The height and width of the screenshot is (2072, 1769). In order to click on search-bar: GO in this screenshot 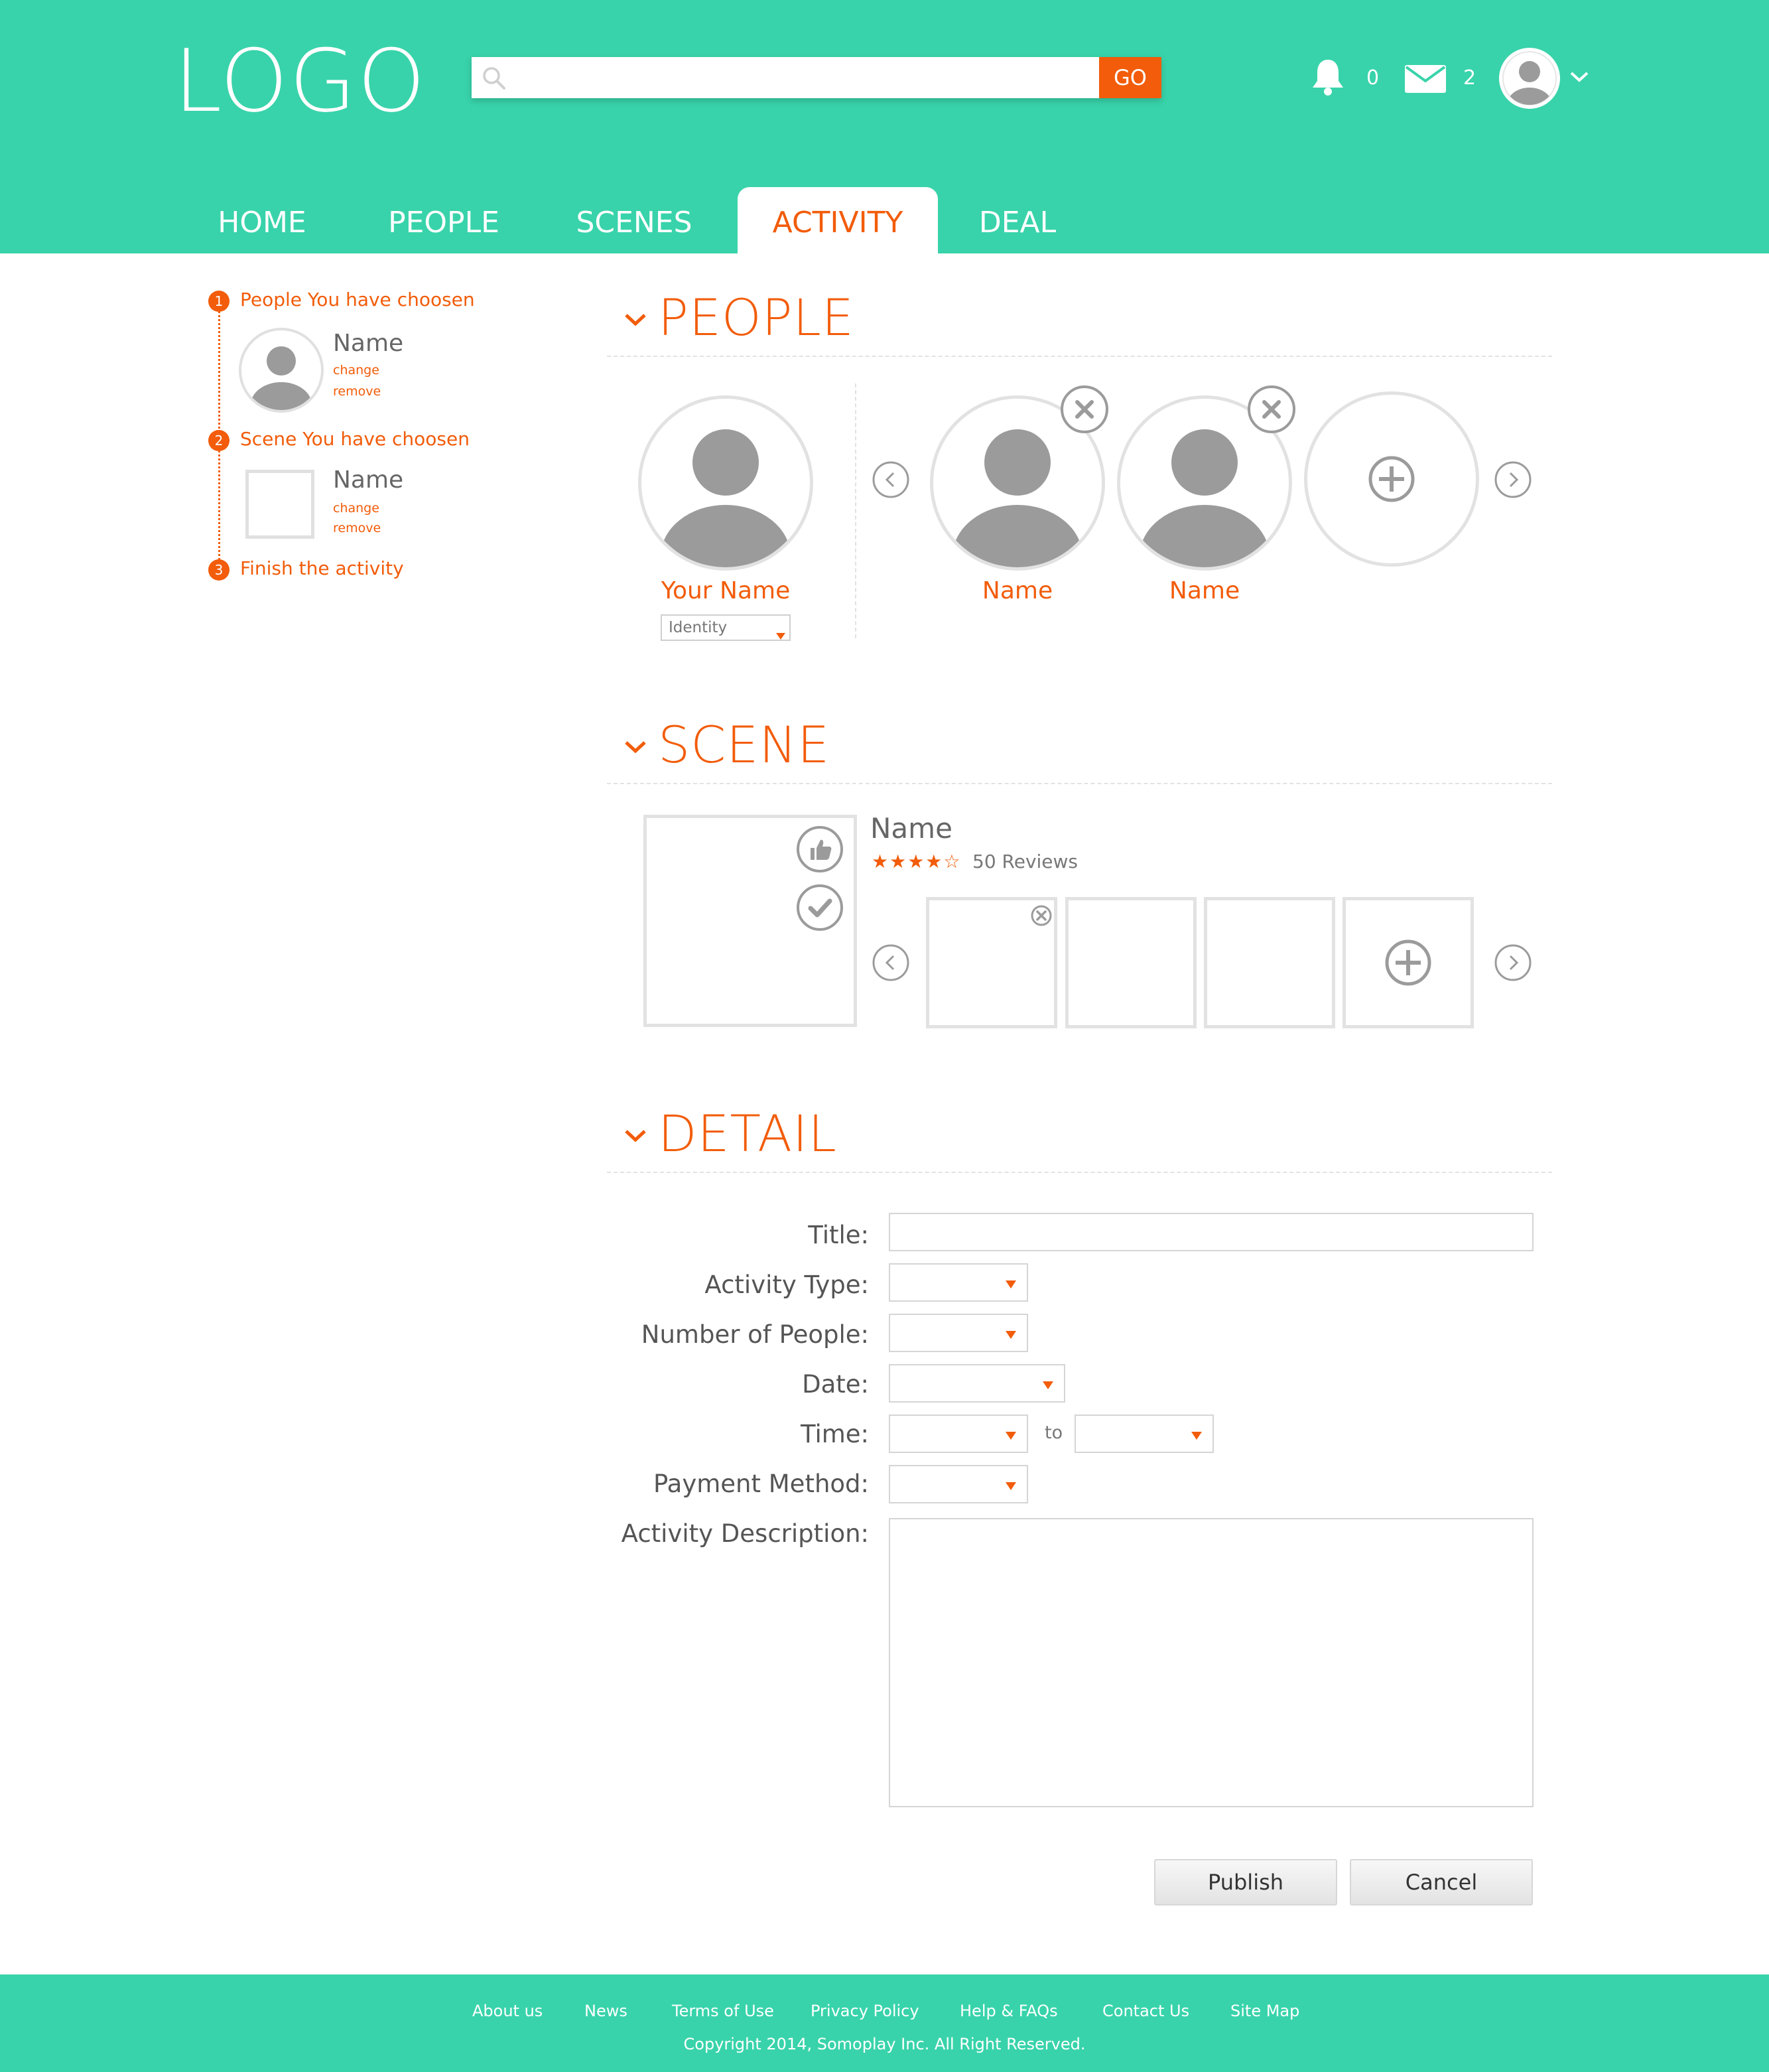, I will do `click(816, 77)`.